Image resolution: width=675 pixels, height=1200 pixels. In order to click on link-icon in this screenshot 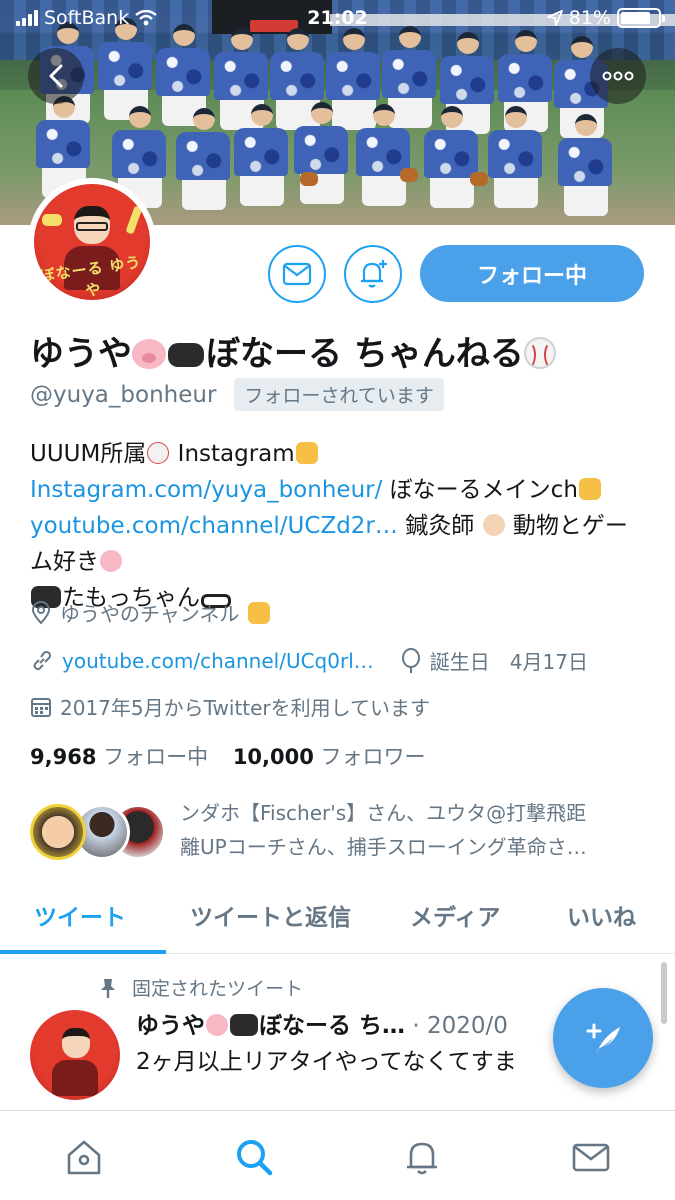, I will do `click(42, 660)`.